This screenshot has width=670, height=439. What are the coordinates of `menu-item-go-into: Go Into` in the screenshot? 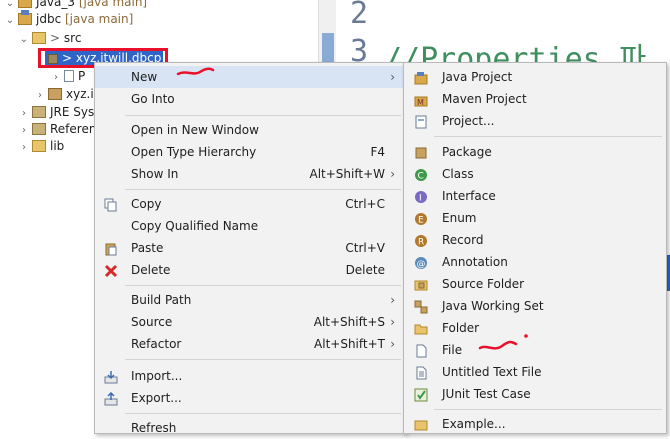 It's located at (250, 99).